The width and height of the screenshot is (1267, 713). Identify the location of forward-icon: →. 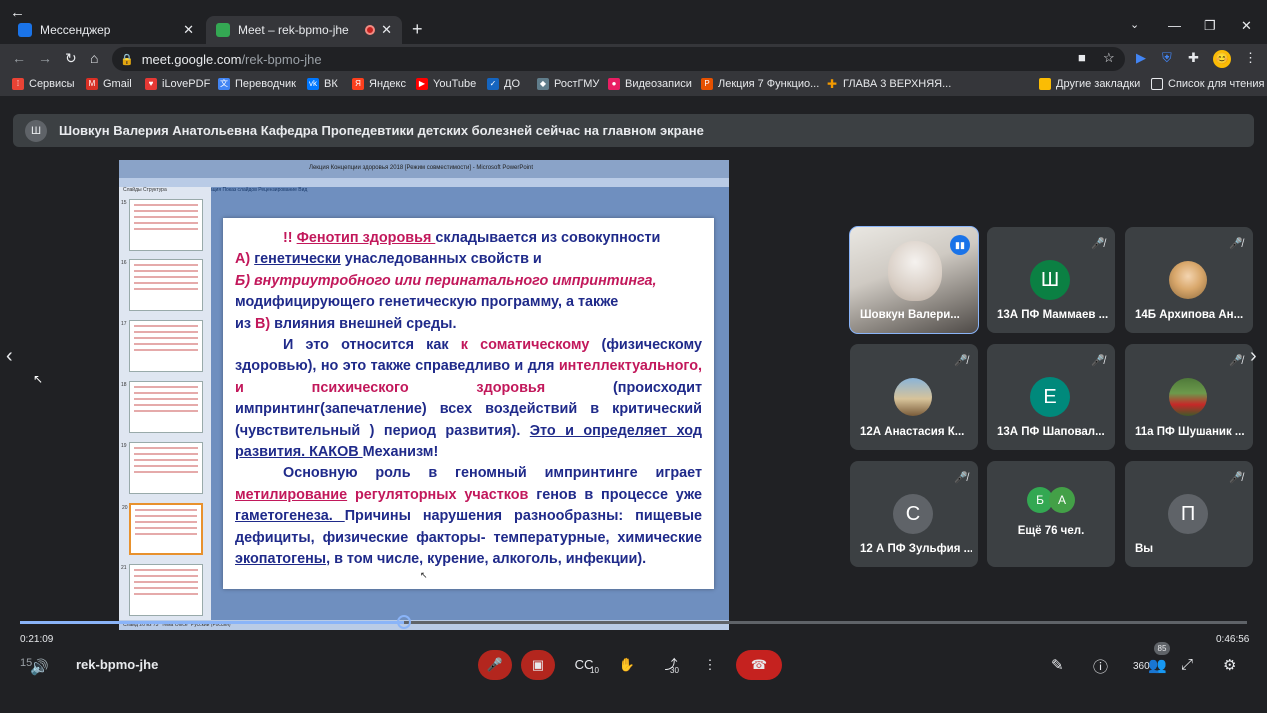
(45, 58).